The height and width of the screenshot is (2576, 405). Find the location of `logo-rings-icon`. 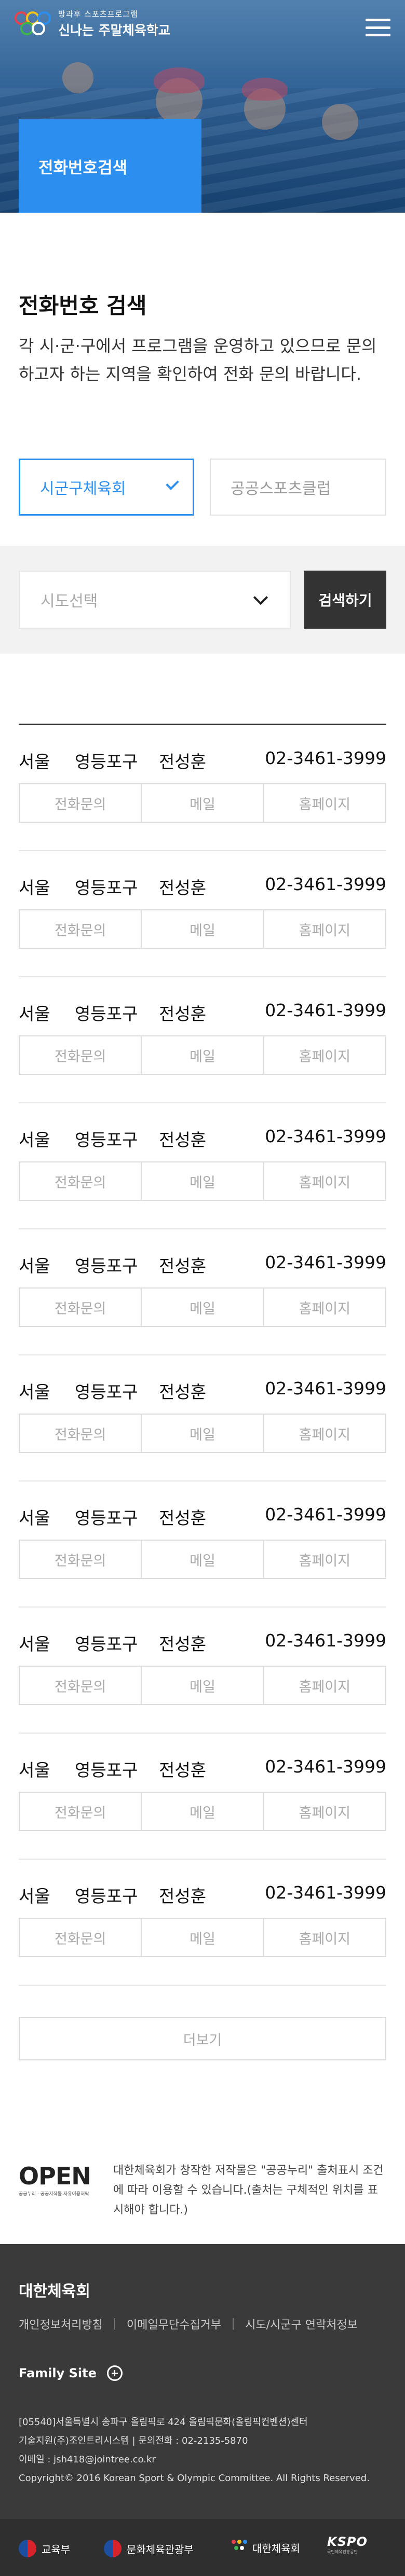

logo-rings-icon is located at coordinates (33, 23).